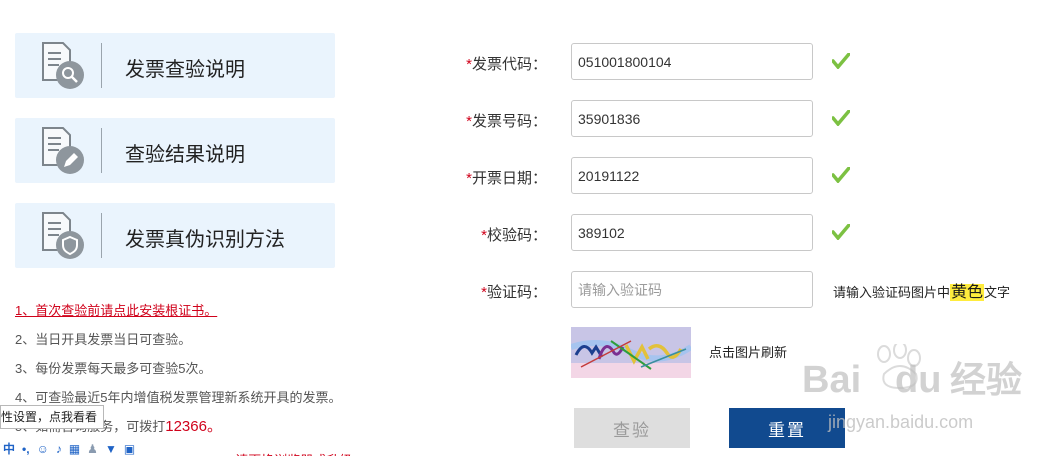 This screenshot has width=1048, height=456. Describe the element at coordinates (748, 351) in the screenshot. I see `captcha-refresh-text: 点击图片刷新` at that location.